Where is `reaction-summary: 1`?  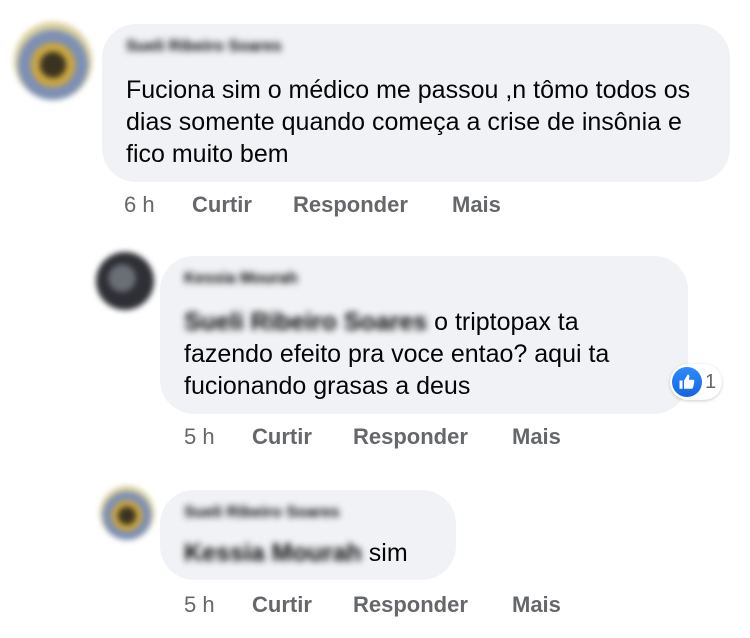
reaction-summary: 1 is located at coordinates (696, 382).